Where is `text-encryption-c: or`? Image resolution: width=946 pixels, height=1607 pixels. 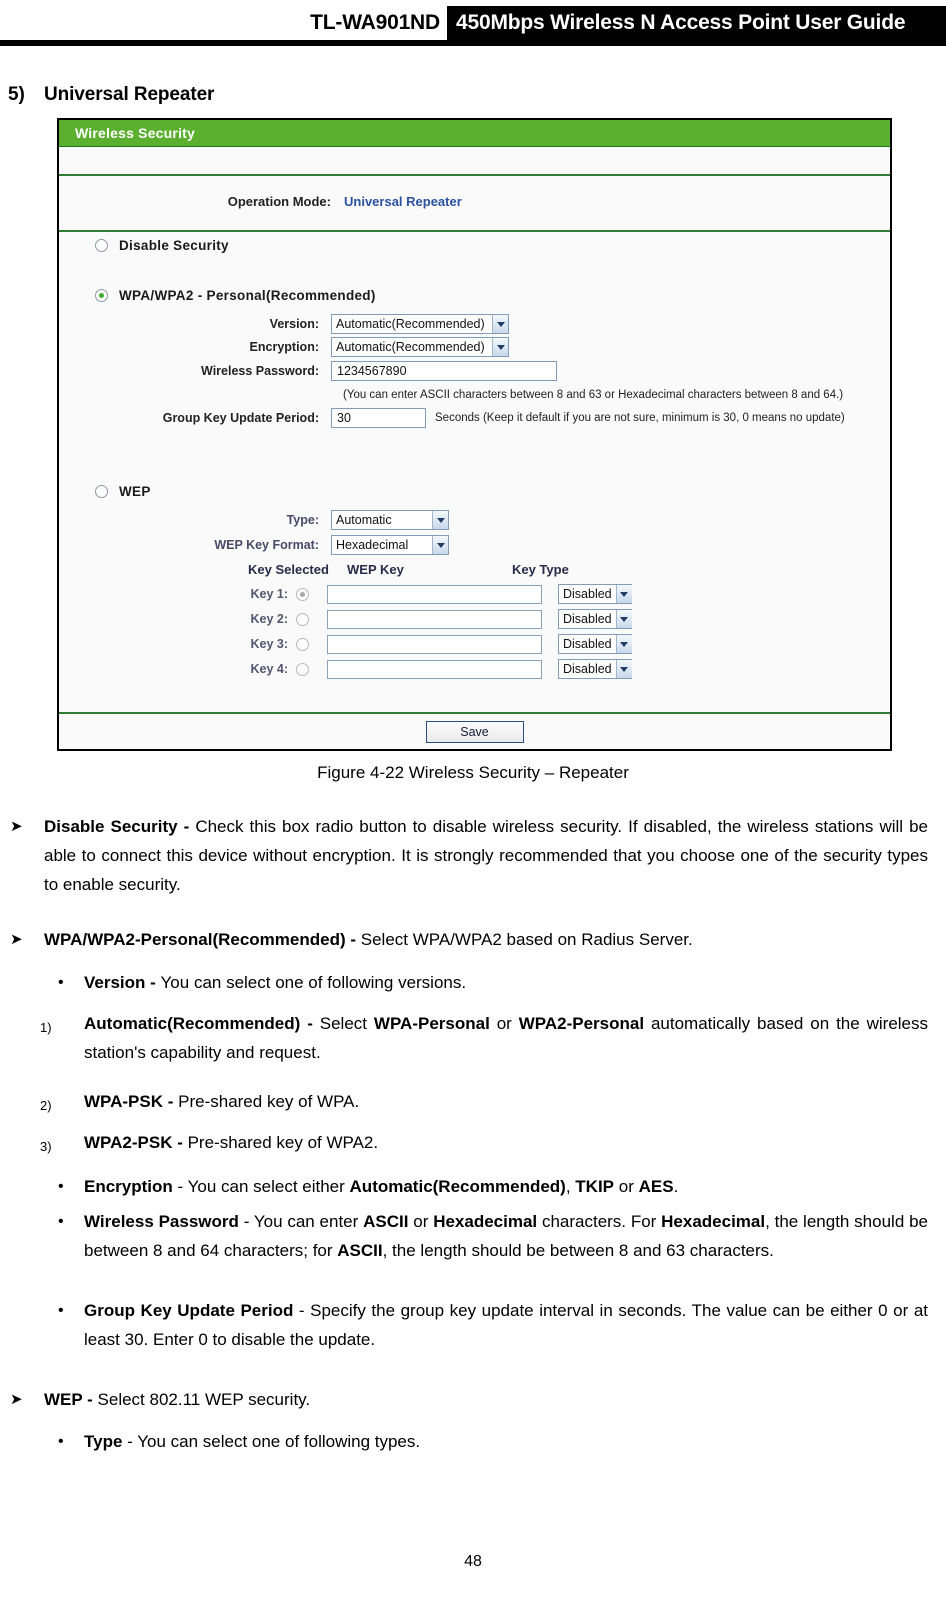
text-encryption-c: or is located at coordinates (626, 1186).